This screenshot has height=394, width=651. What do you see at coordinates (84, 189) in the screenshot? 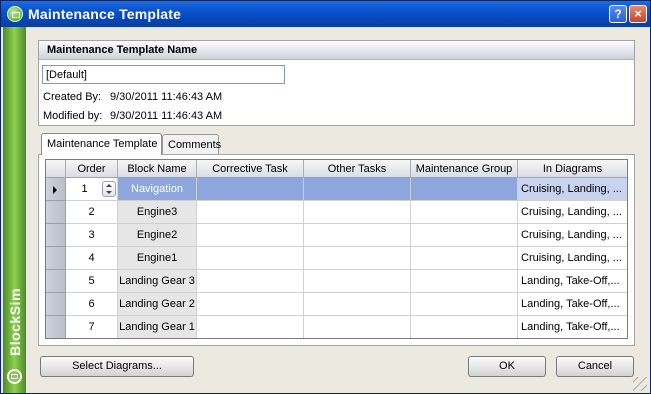
I see `order-value: 1` at bounding box center [84, 189].